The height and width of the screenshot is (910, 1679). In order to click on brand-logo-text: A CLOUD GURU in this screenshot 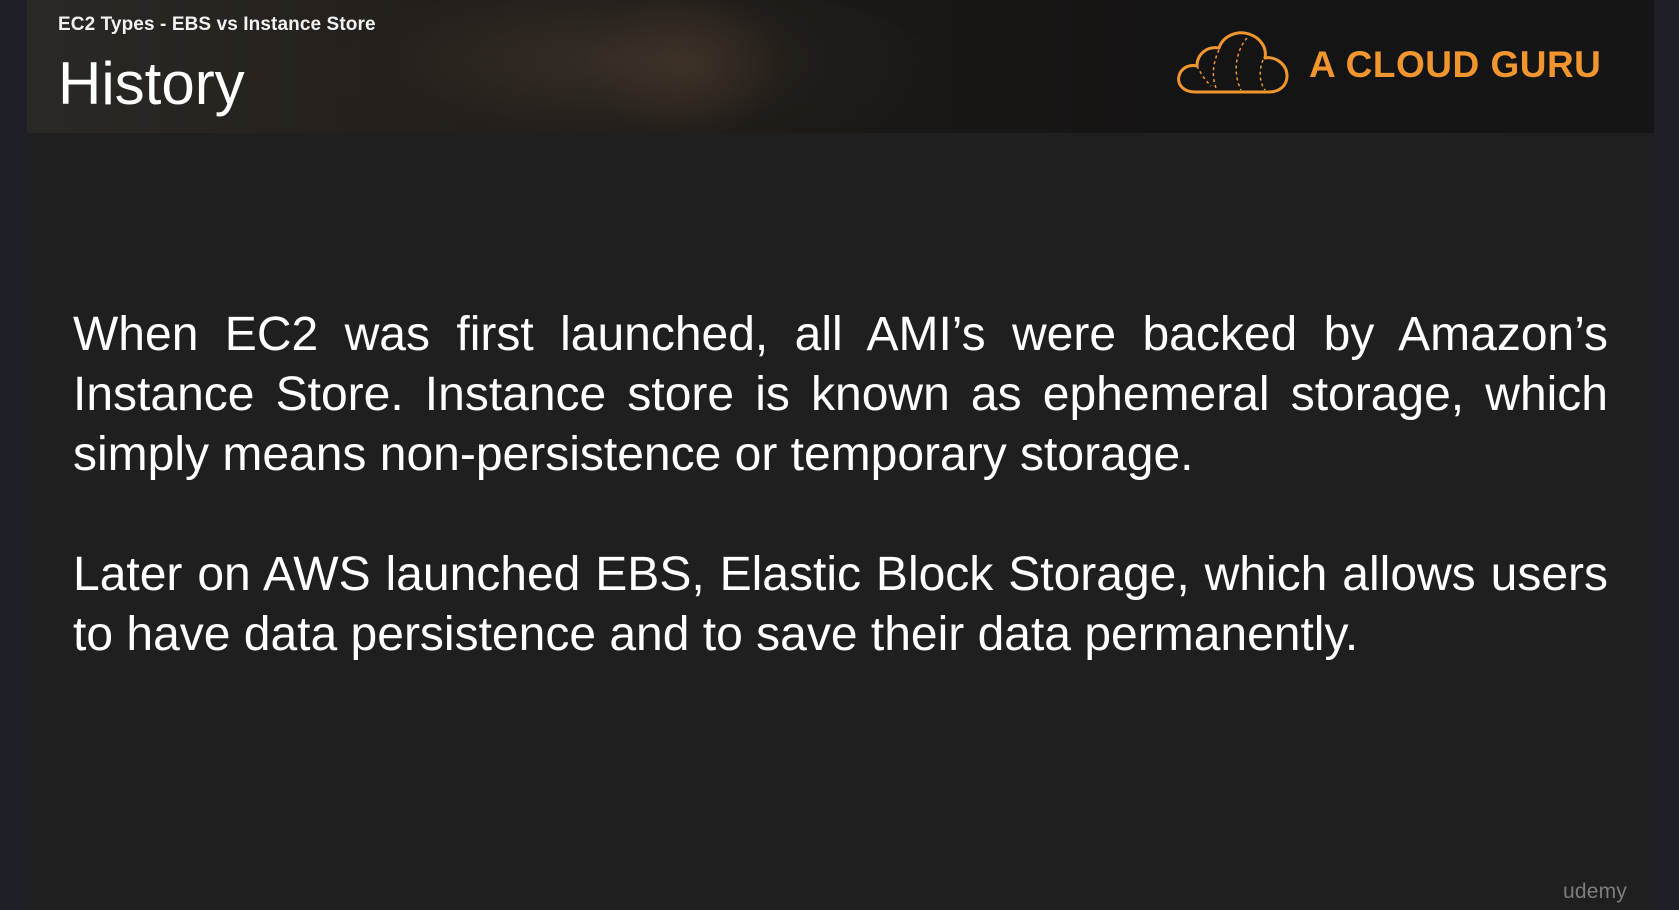, I will do `click(1455, 64)`.